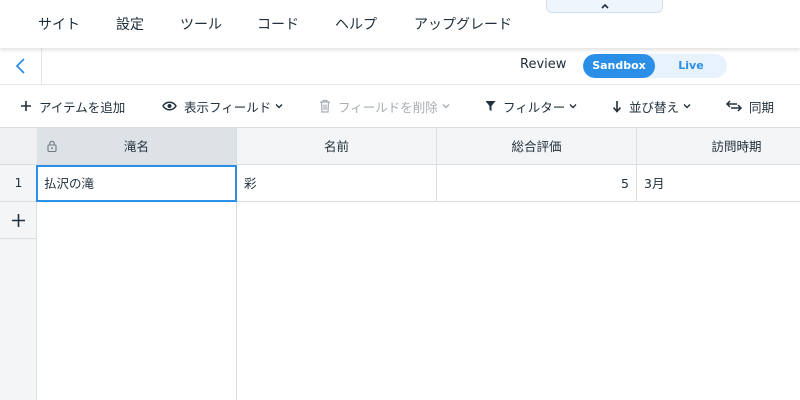  Describe the element at coordinates (718, 183) in the screenshot. I see `table-cell-visit-time: 3月` at that location.